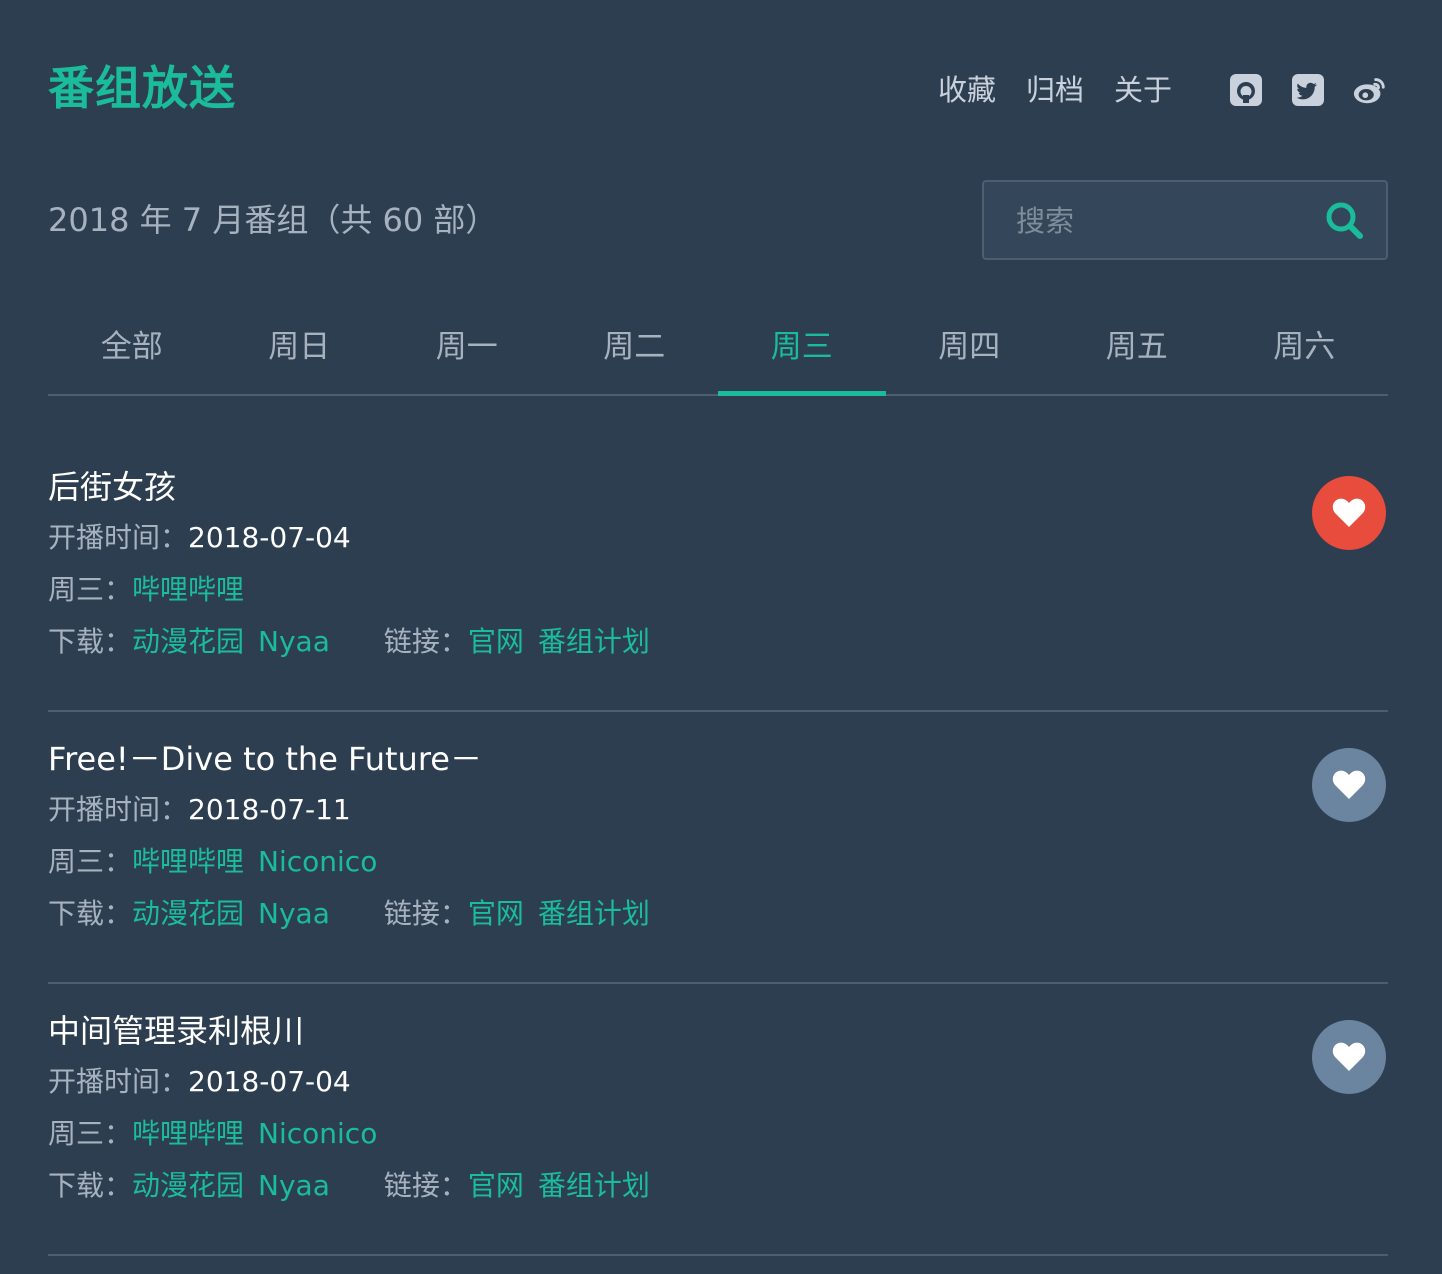 The width and height of the screenshot is (1442, 1274). What do you see at coordinates (1143, 90) in the screenshot?
I see `nav-about: 关于` at bounding box center [1143, 90].